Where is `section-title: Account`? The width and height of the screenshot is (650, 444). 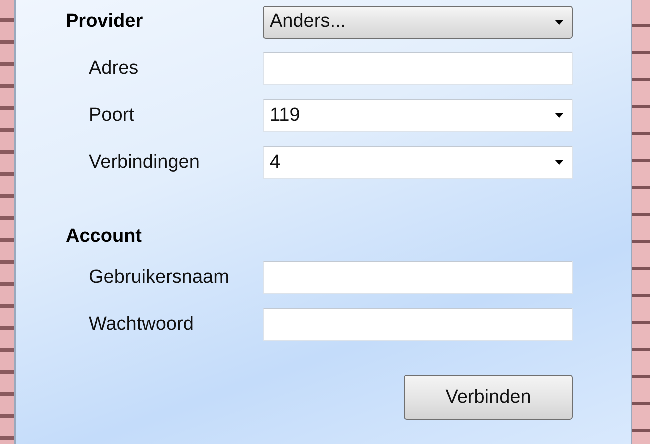 section-title: Account is located at coordinates (104, 237).